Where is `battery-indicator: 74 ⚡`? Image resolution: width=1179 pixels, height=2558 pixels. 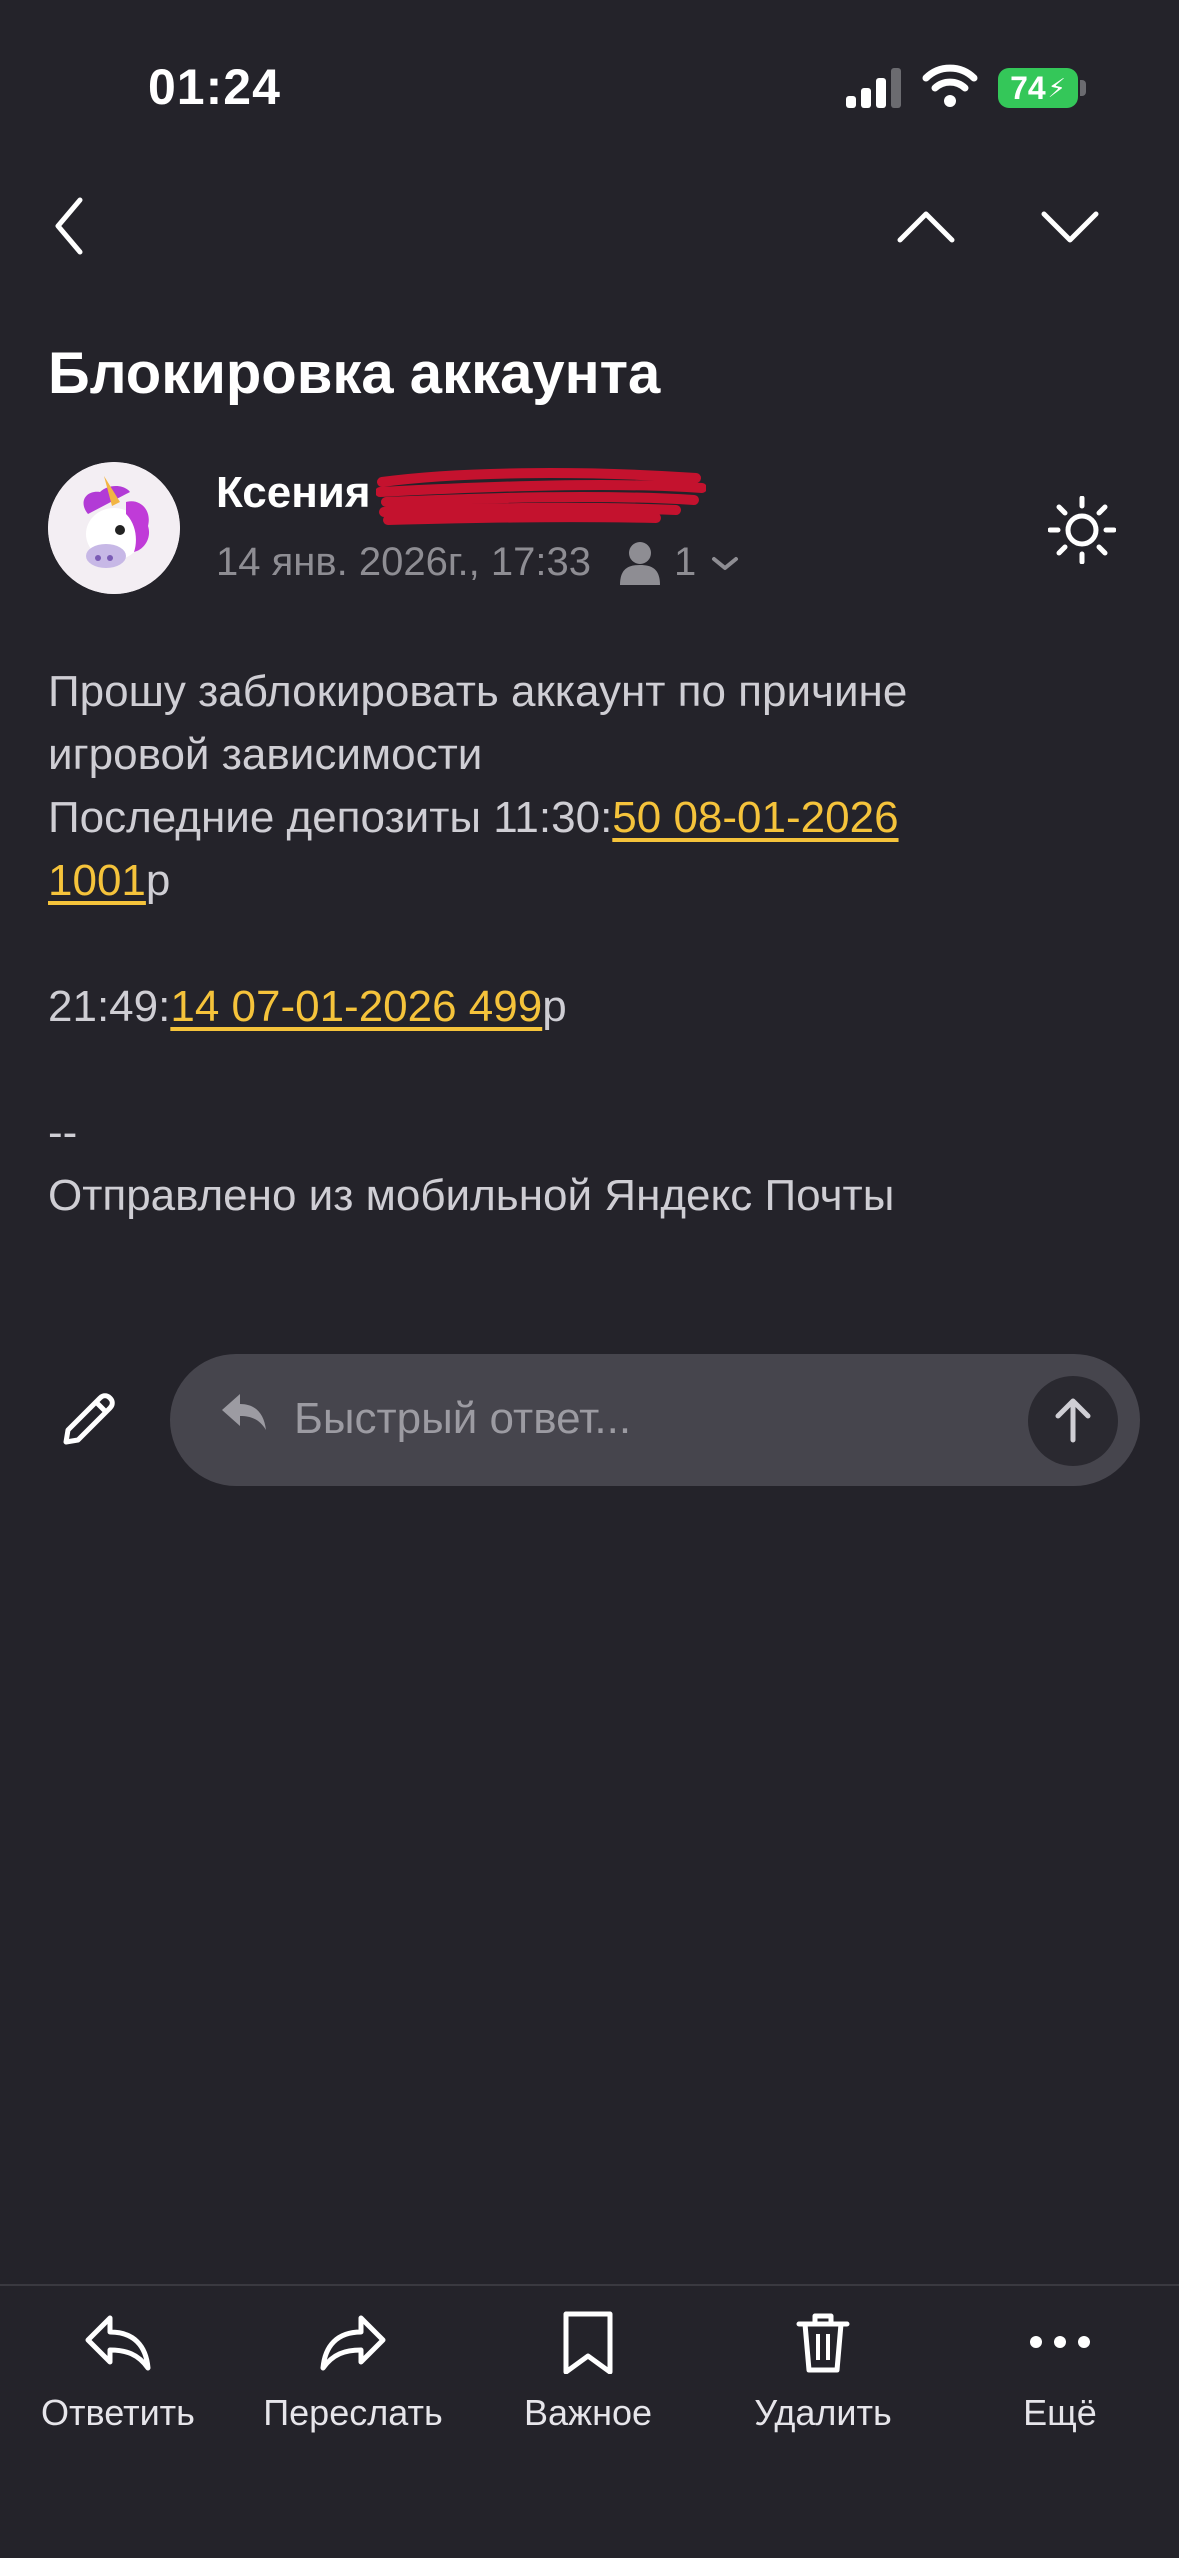
battery-indicator: 74 ⚡ is located at coordinates (1038, 88).